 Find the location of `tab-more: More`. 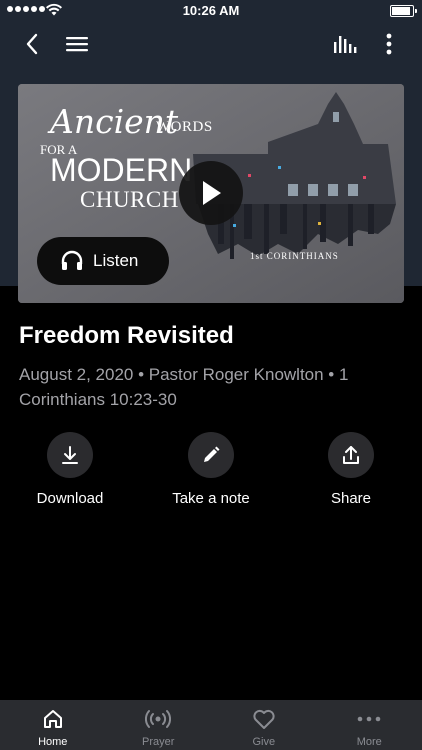

tab-more: More is located at coordinates (369, 725).